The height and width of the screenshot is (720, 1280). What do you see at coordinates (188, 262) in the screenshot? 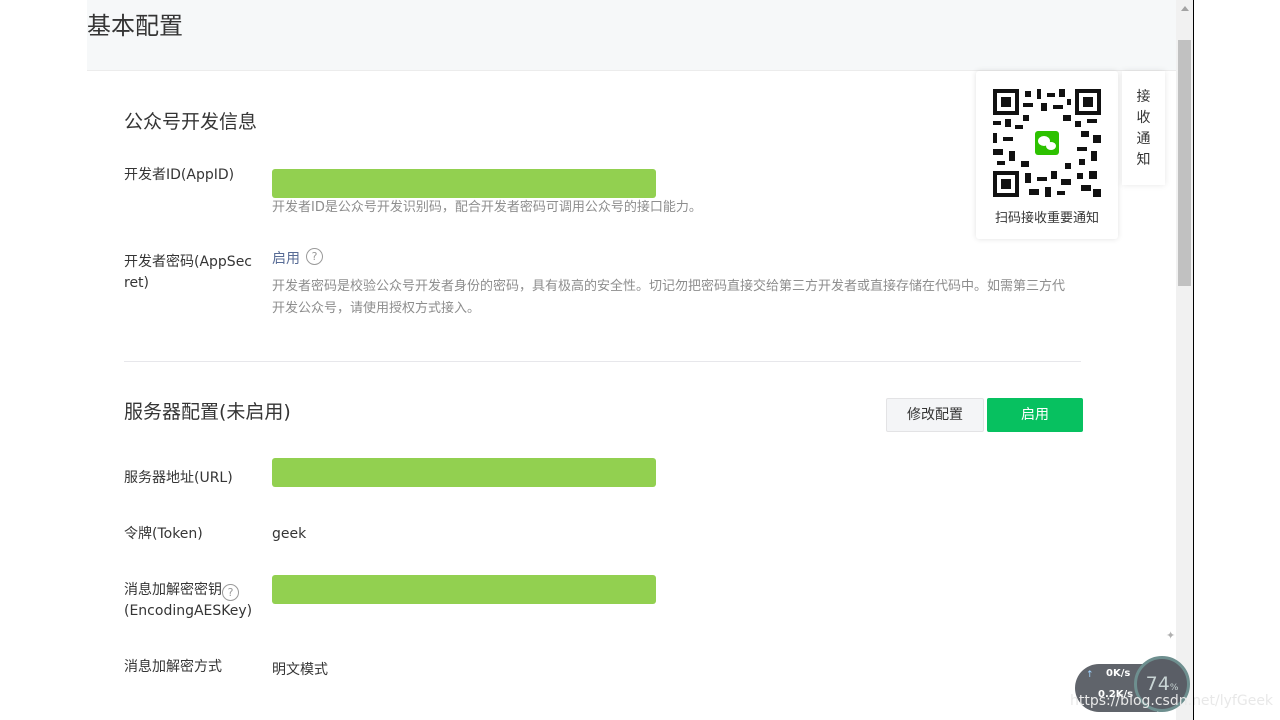
I see `secret-label-line1: 开发者密码(AppSec` at bounding box center [188, 262].